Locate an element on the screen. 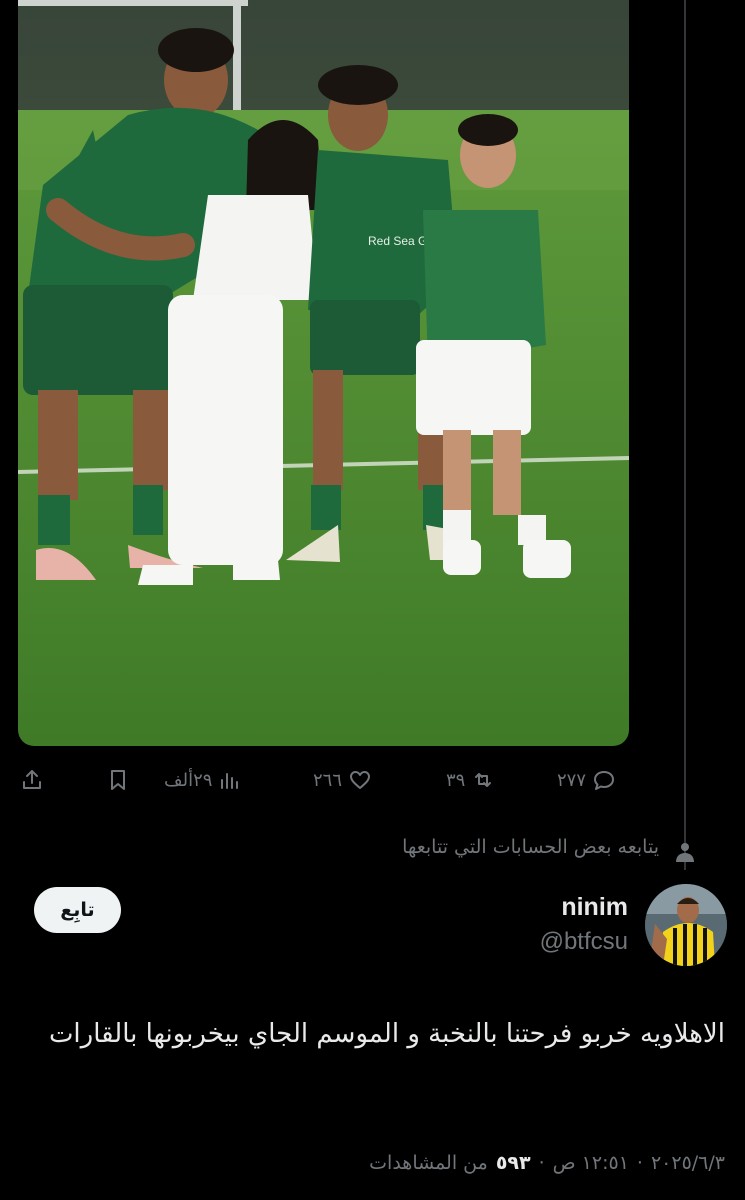  tweet-action-bar: ٢٩ألف ٢٦٦ ٣٩ ٢٧٧ is located at coordinates (372, 780).